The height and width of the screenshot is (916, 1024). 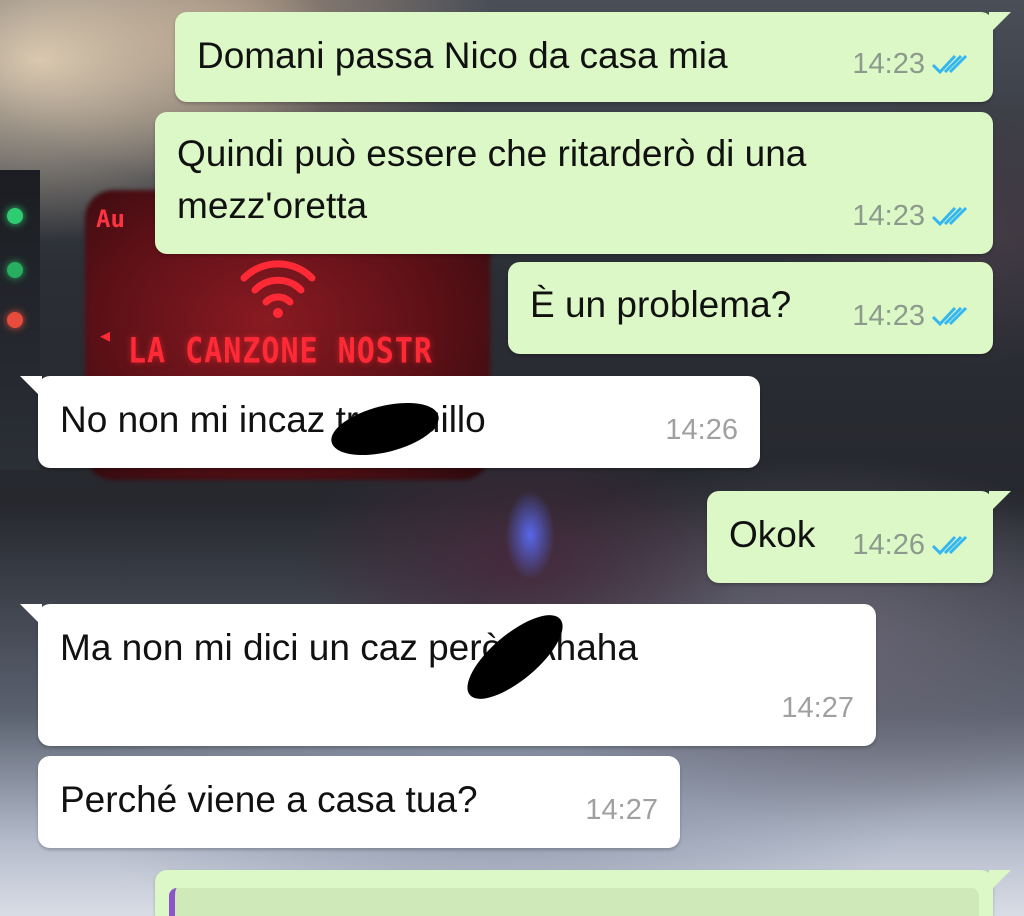 I want to click on message-bubble-outgoing: Okok 14:26, so click(x=859, y=537).